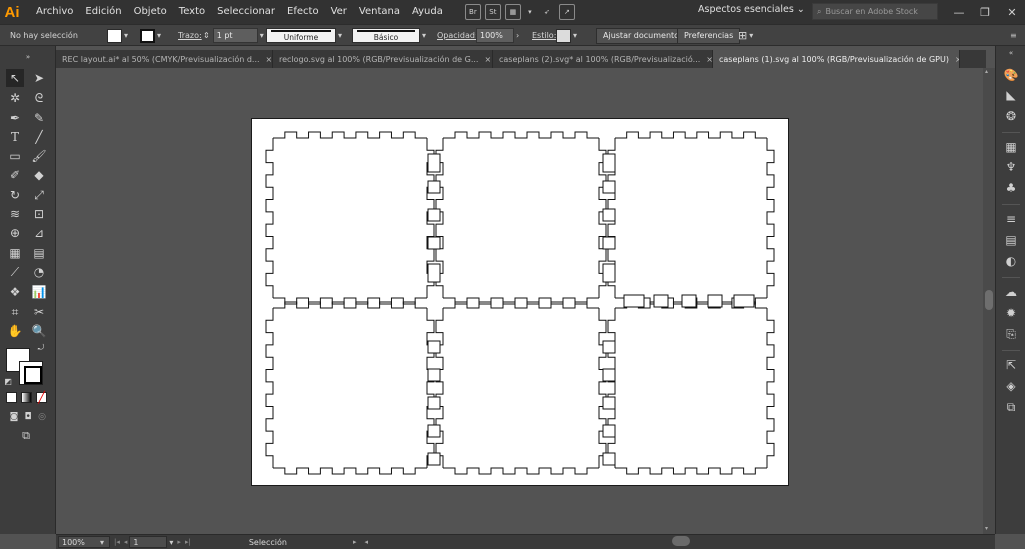  What do you see at coordinates (26, 436) in the screenshot?
I see `screen-mode-icon: ⧉` at bounding box center [26, 436].